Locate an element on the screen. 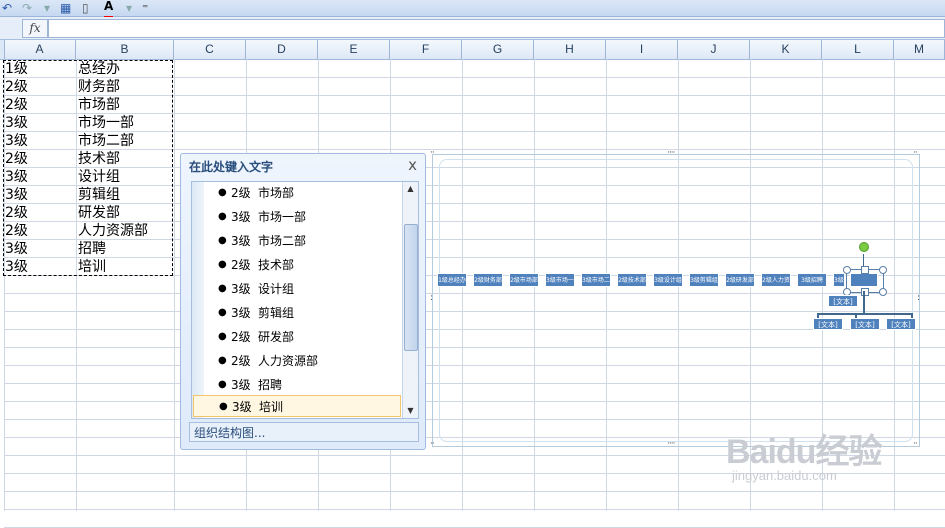 This screenshot has height=528, width=945. resize-handle-bottom-left: ·· is located at coordinates (432, 444).